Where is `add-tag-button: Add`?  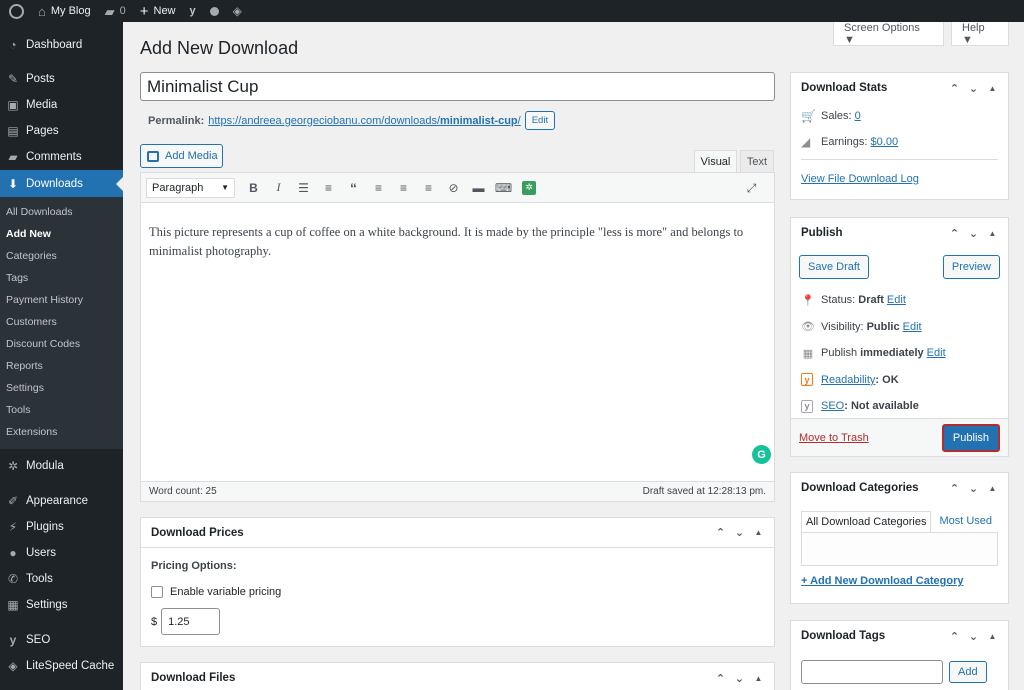
add-tag-button: Add is located at coordinates (968, 672).